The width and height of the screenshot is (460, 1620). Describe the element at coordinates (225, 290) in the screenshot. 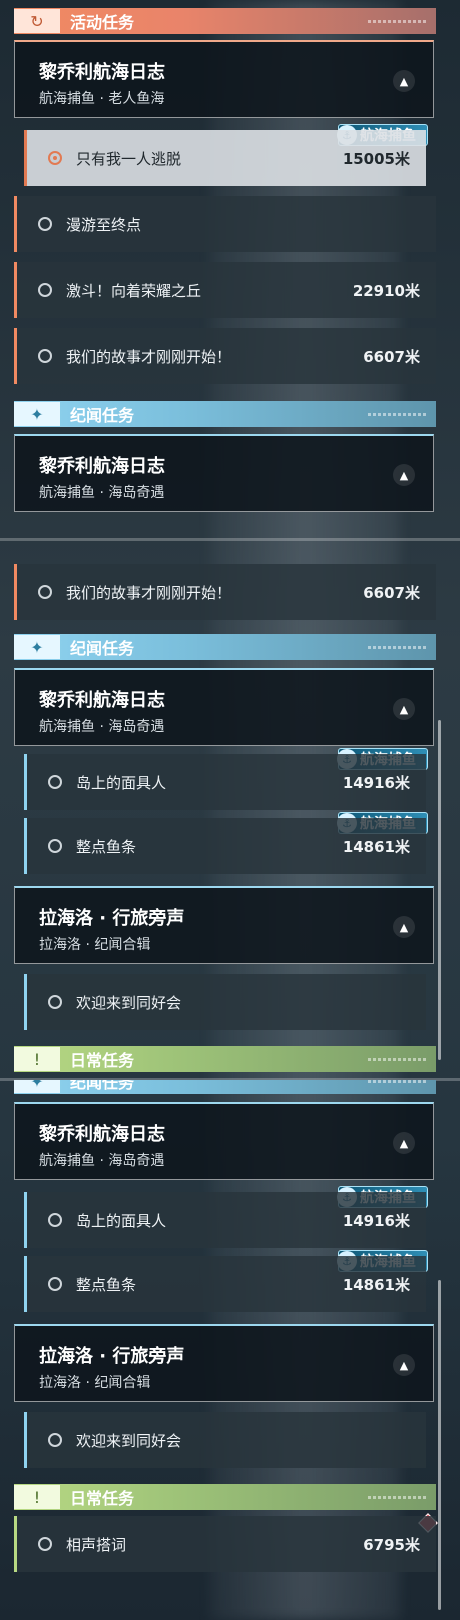

I see `quest-row-glory: 激斗！向着荣耀之丘 22910米` at that location.